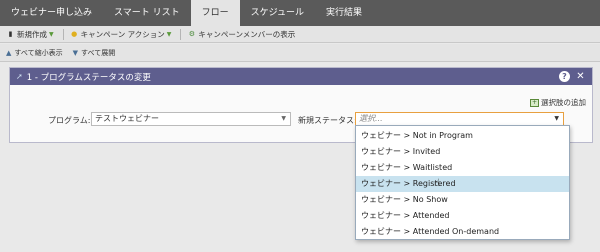  I want to click on new-icon: ▮, so click(10, 33).